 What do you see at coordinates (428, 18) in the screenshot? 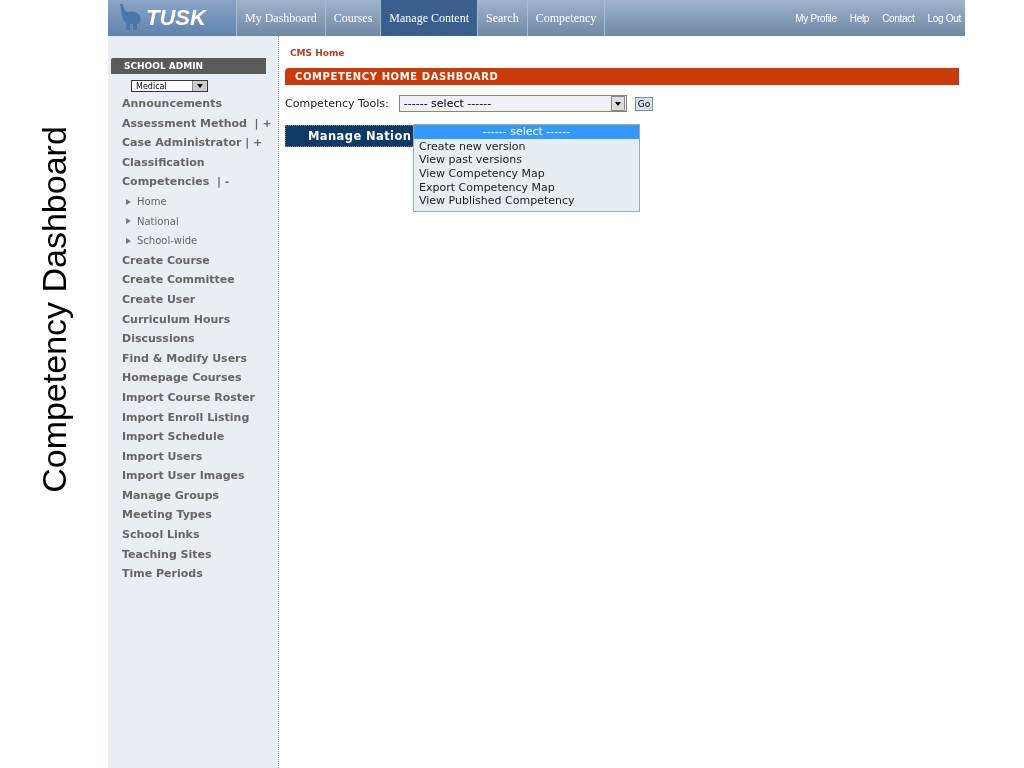
I see `nav-tab: Manage Content` at bounding box center [428, 18].